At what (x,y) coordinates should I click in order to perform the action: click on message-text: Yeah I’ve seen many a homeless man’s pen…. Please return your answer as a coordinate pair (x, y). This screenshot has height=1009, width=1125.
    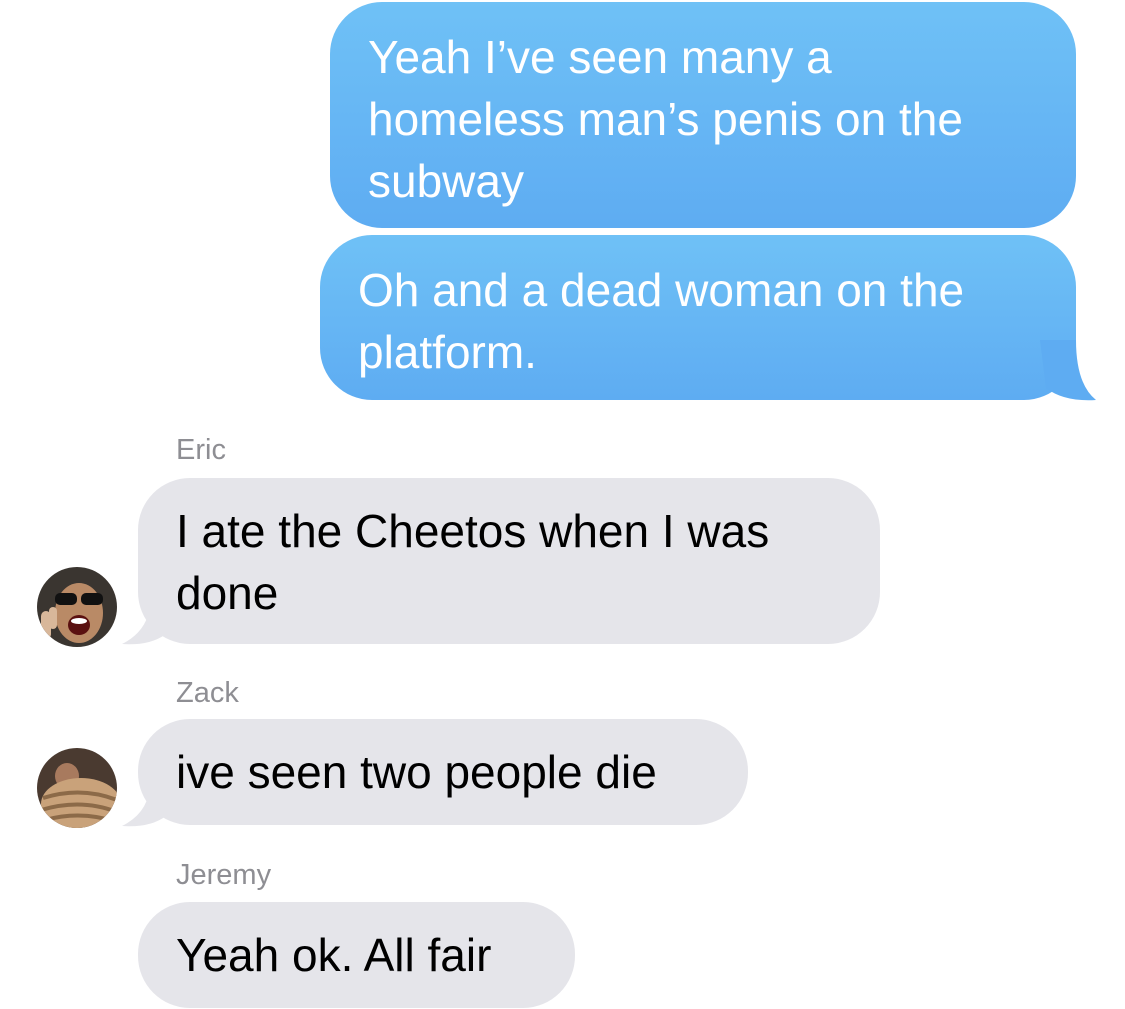
    Looking at the image, I should click on (665, 119).